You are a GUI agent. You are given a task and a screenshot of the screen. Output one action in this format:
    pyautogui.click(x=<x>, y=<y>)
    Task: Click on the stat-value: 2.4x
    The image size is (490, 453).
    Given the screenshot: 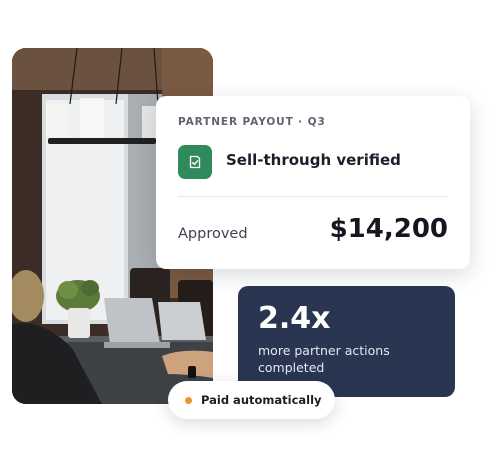 What is the action you would take?
    pyautogui.click(x=294, y=318)
    